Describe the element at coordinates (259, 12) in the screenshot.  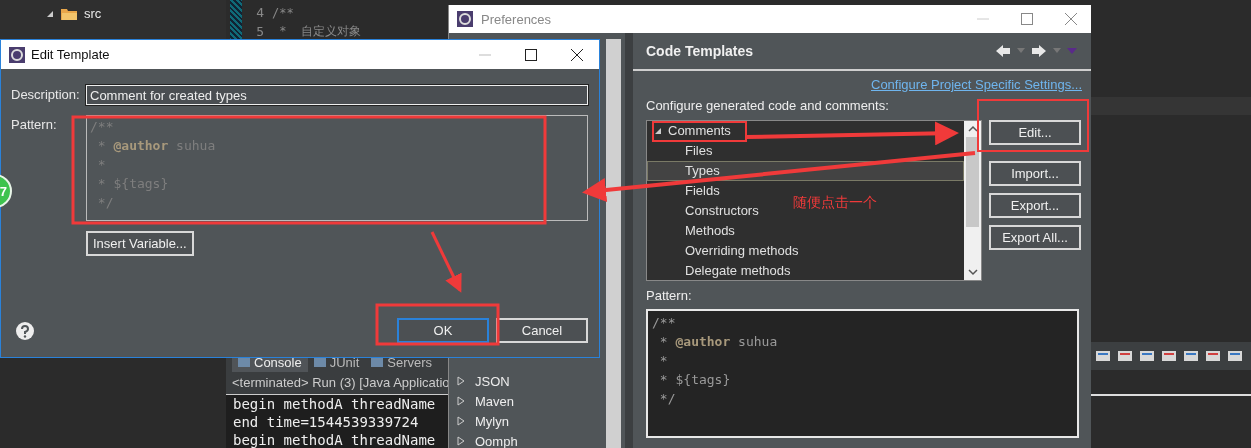
I see `line-number: 4` at that location.